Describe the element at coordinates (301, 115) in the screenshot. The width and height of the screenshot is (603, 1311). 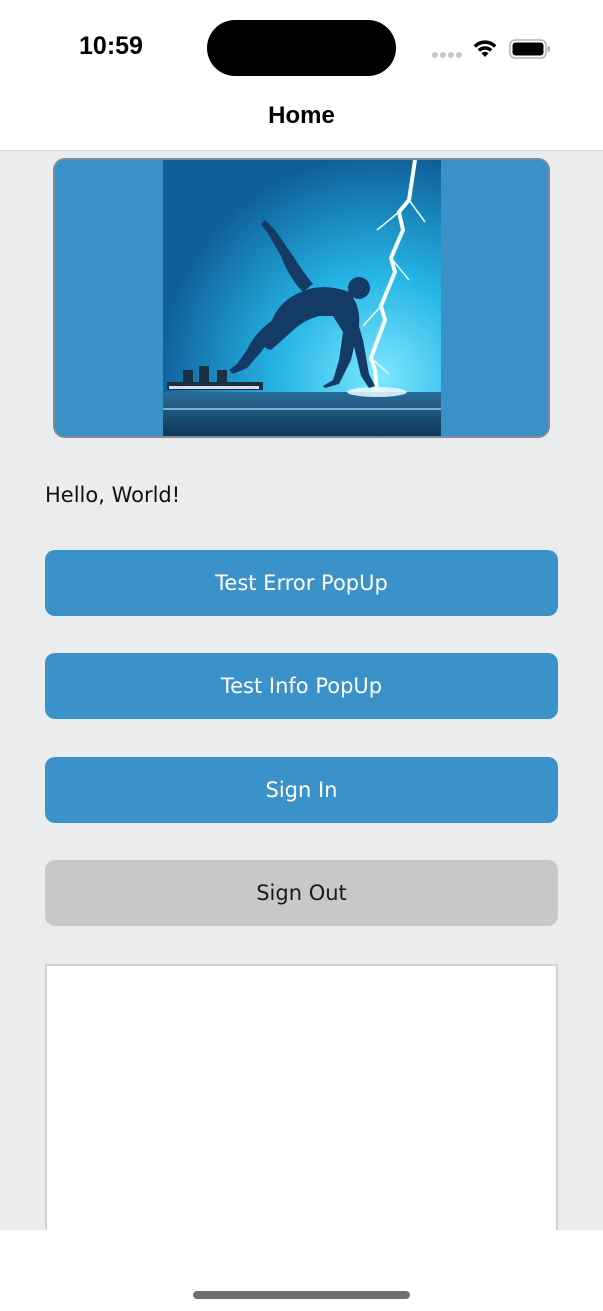
I see `page-title: Home` at that location.